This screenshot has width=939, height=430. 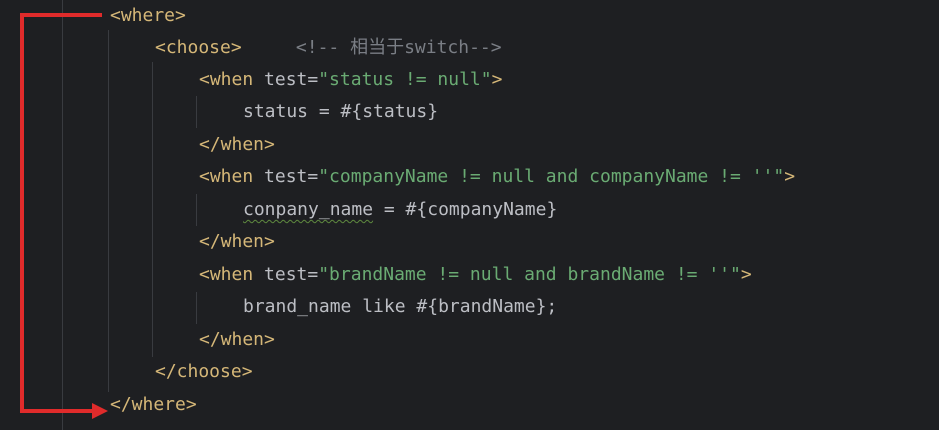 I want to click on xml-attribute-value: "brandName != null and brandName != ''", so click(x=529, y=274).